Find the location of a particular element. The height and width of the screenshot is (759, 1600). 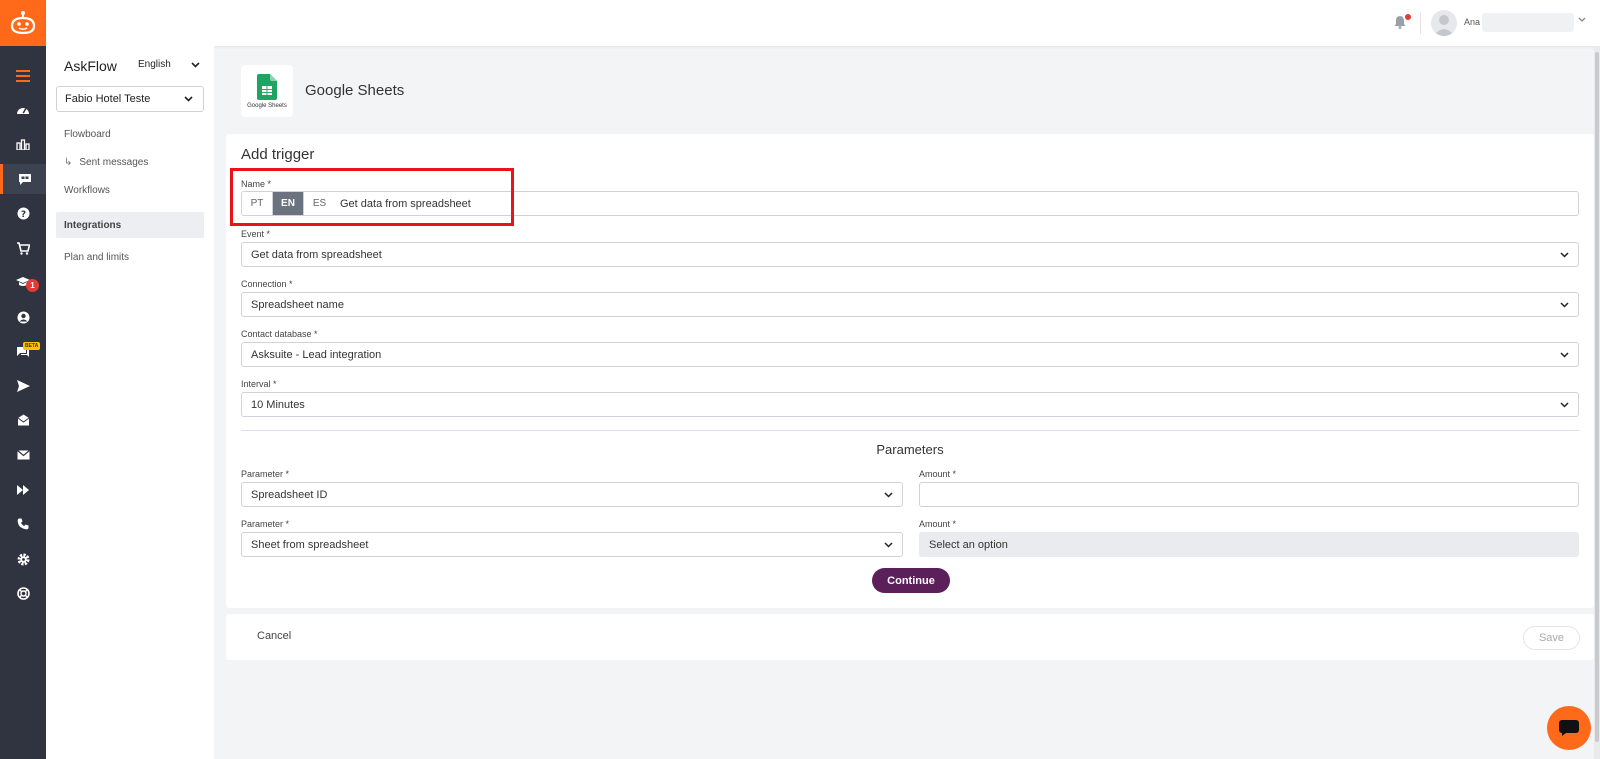

fast-forward-icon is located at coordinates (23, 490).